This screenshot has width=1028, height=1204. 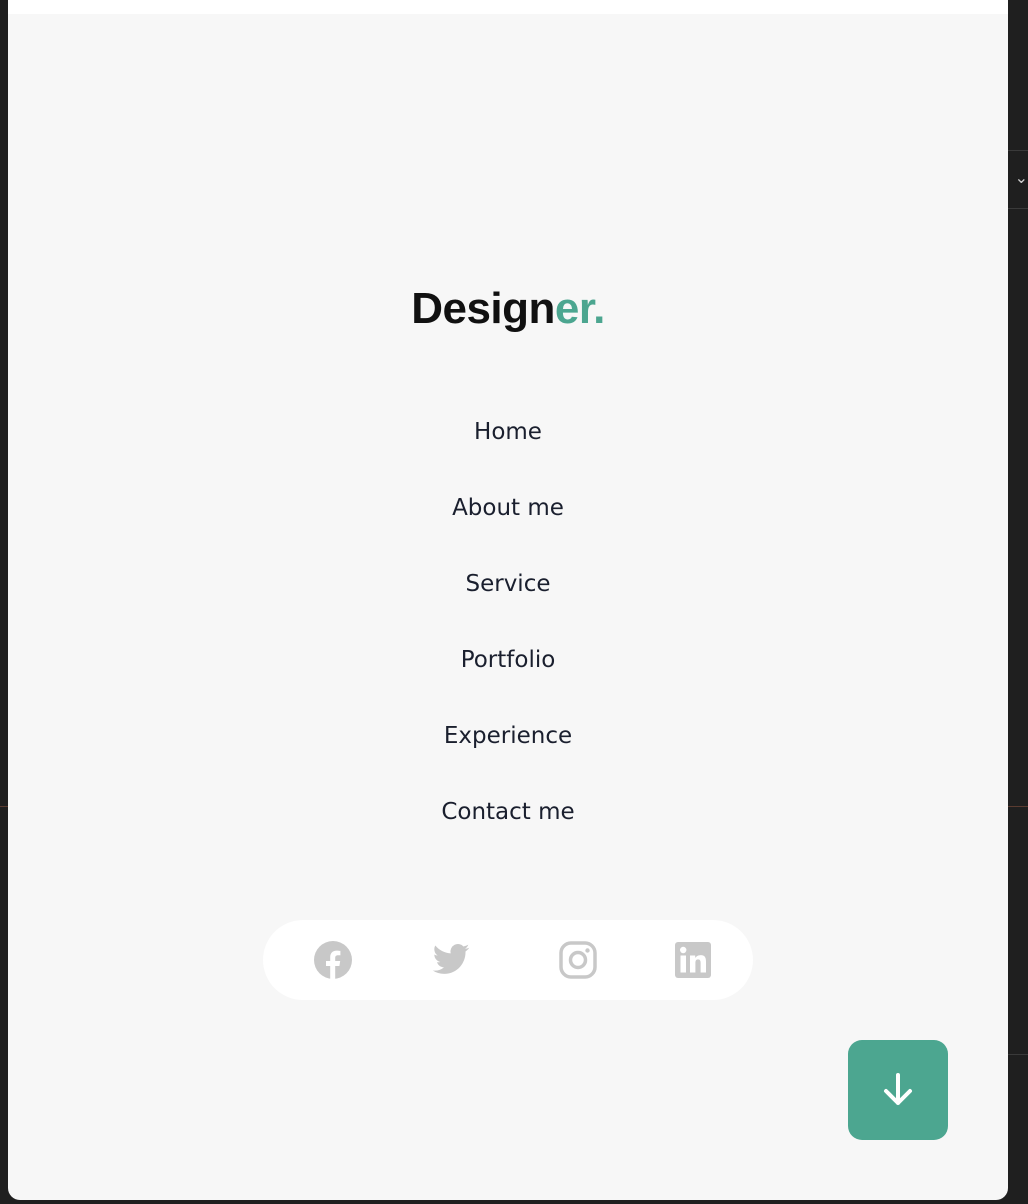 I want to click on nav-link-portfolio: Portfolio, so click(x=508, y=660).